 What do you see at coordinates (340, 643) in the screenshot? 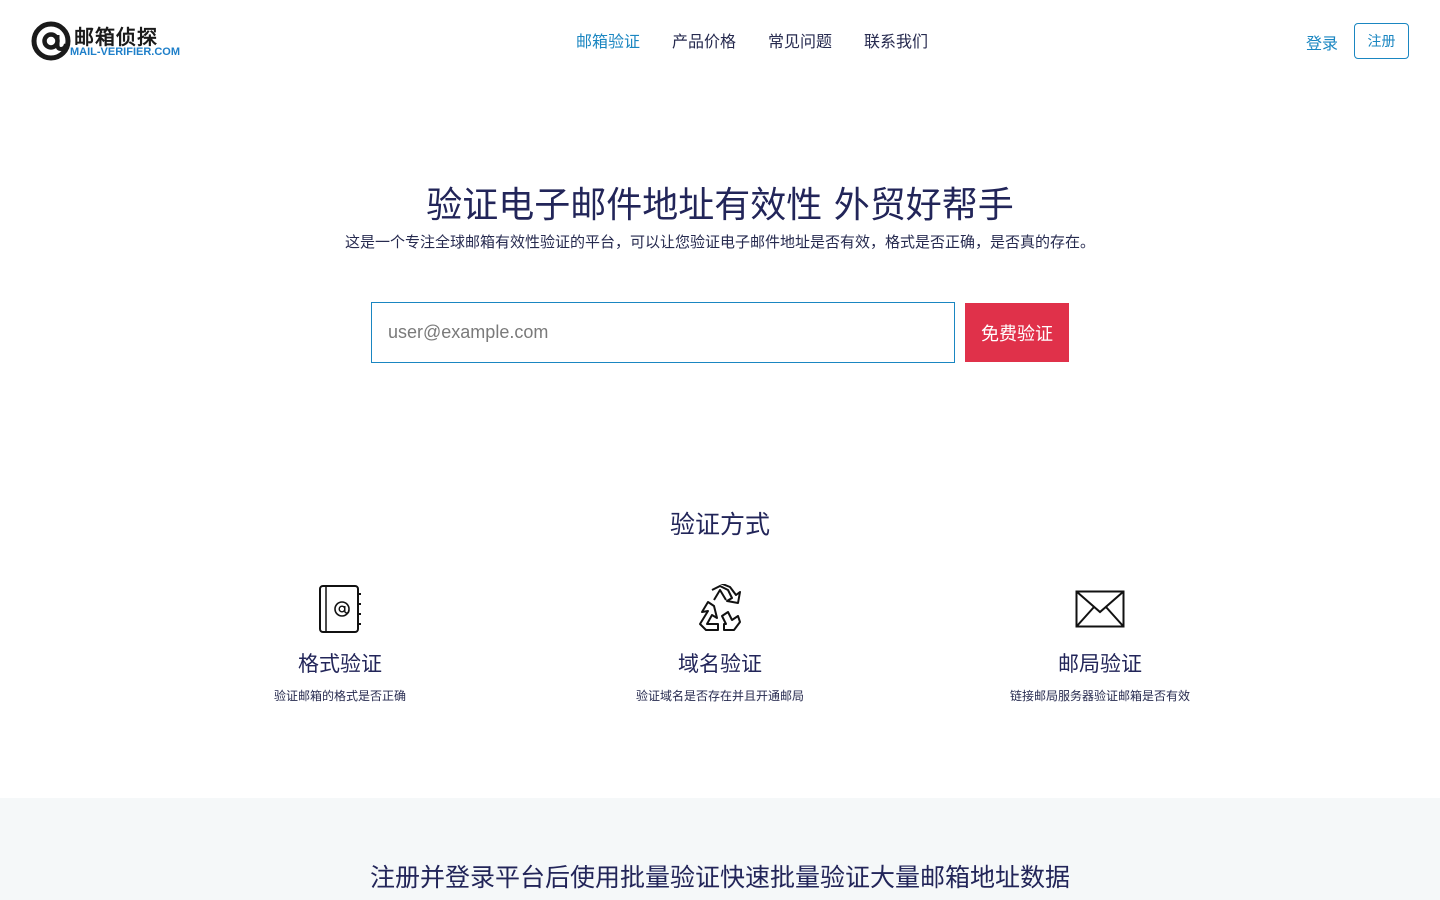
I see `method-format: 格式验证 验证邮箱的格式是否正确` at bounding box center [340, 643].